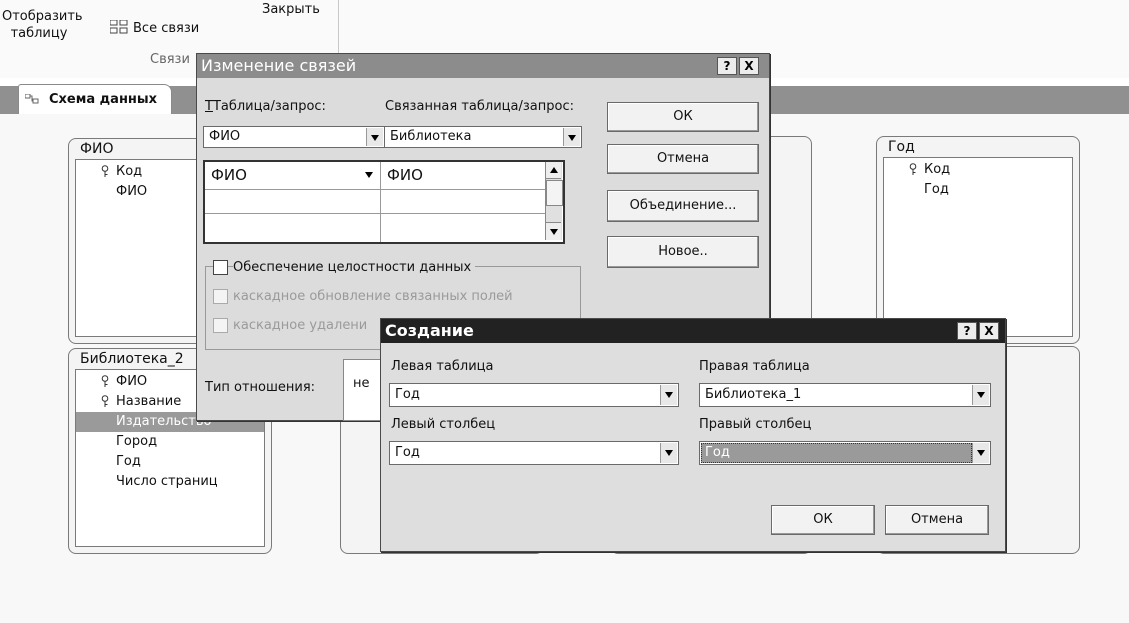 The image size is (1129, 623). Describe the element at coordinates (380, 202) in the screenshot. I see `grid-col-divider` at that location.